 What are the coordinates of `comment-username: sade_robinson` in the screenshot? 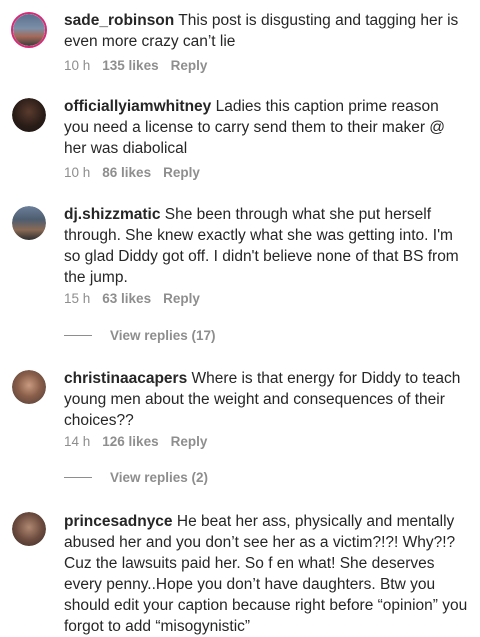 It's located at (119, 20).